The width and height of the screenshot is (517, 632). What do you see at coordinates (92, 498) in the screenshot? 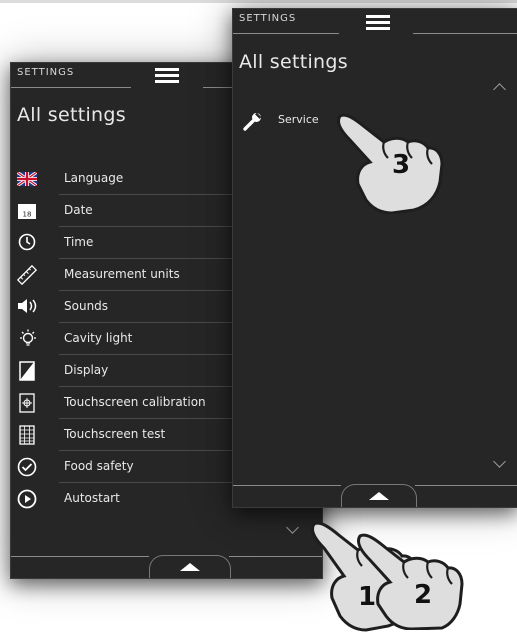
I see `list-item-label: Autostart` at bounding box center [92, 498].